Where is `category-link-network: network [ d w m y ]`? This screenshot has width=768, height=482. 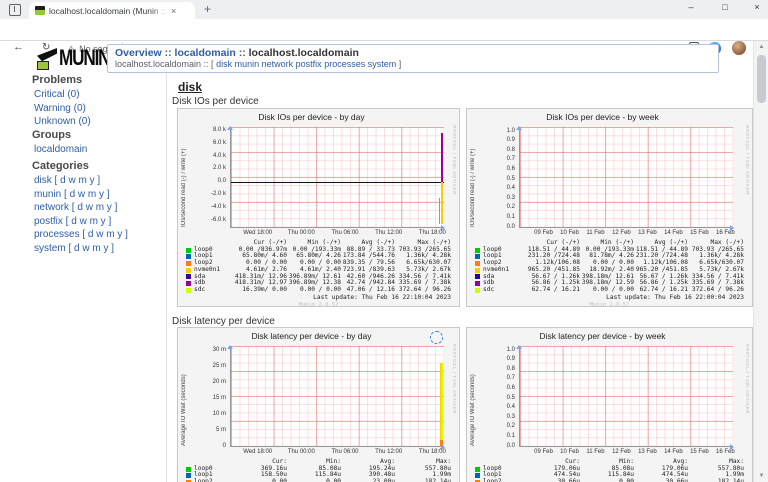 category-link-network: network [ d w m y ] is located at coordinates (80, 208).